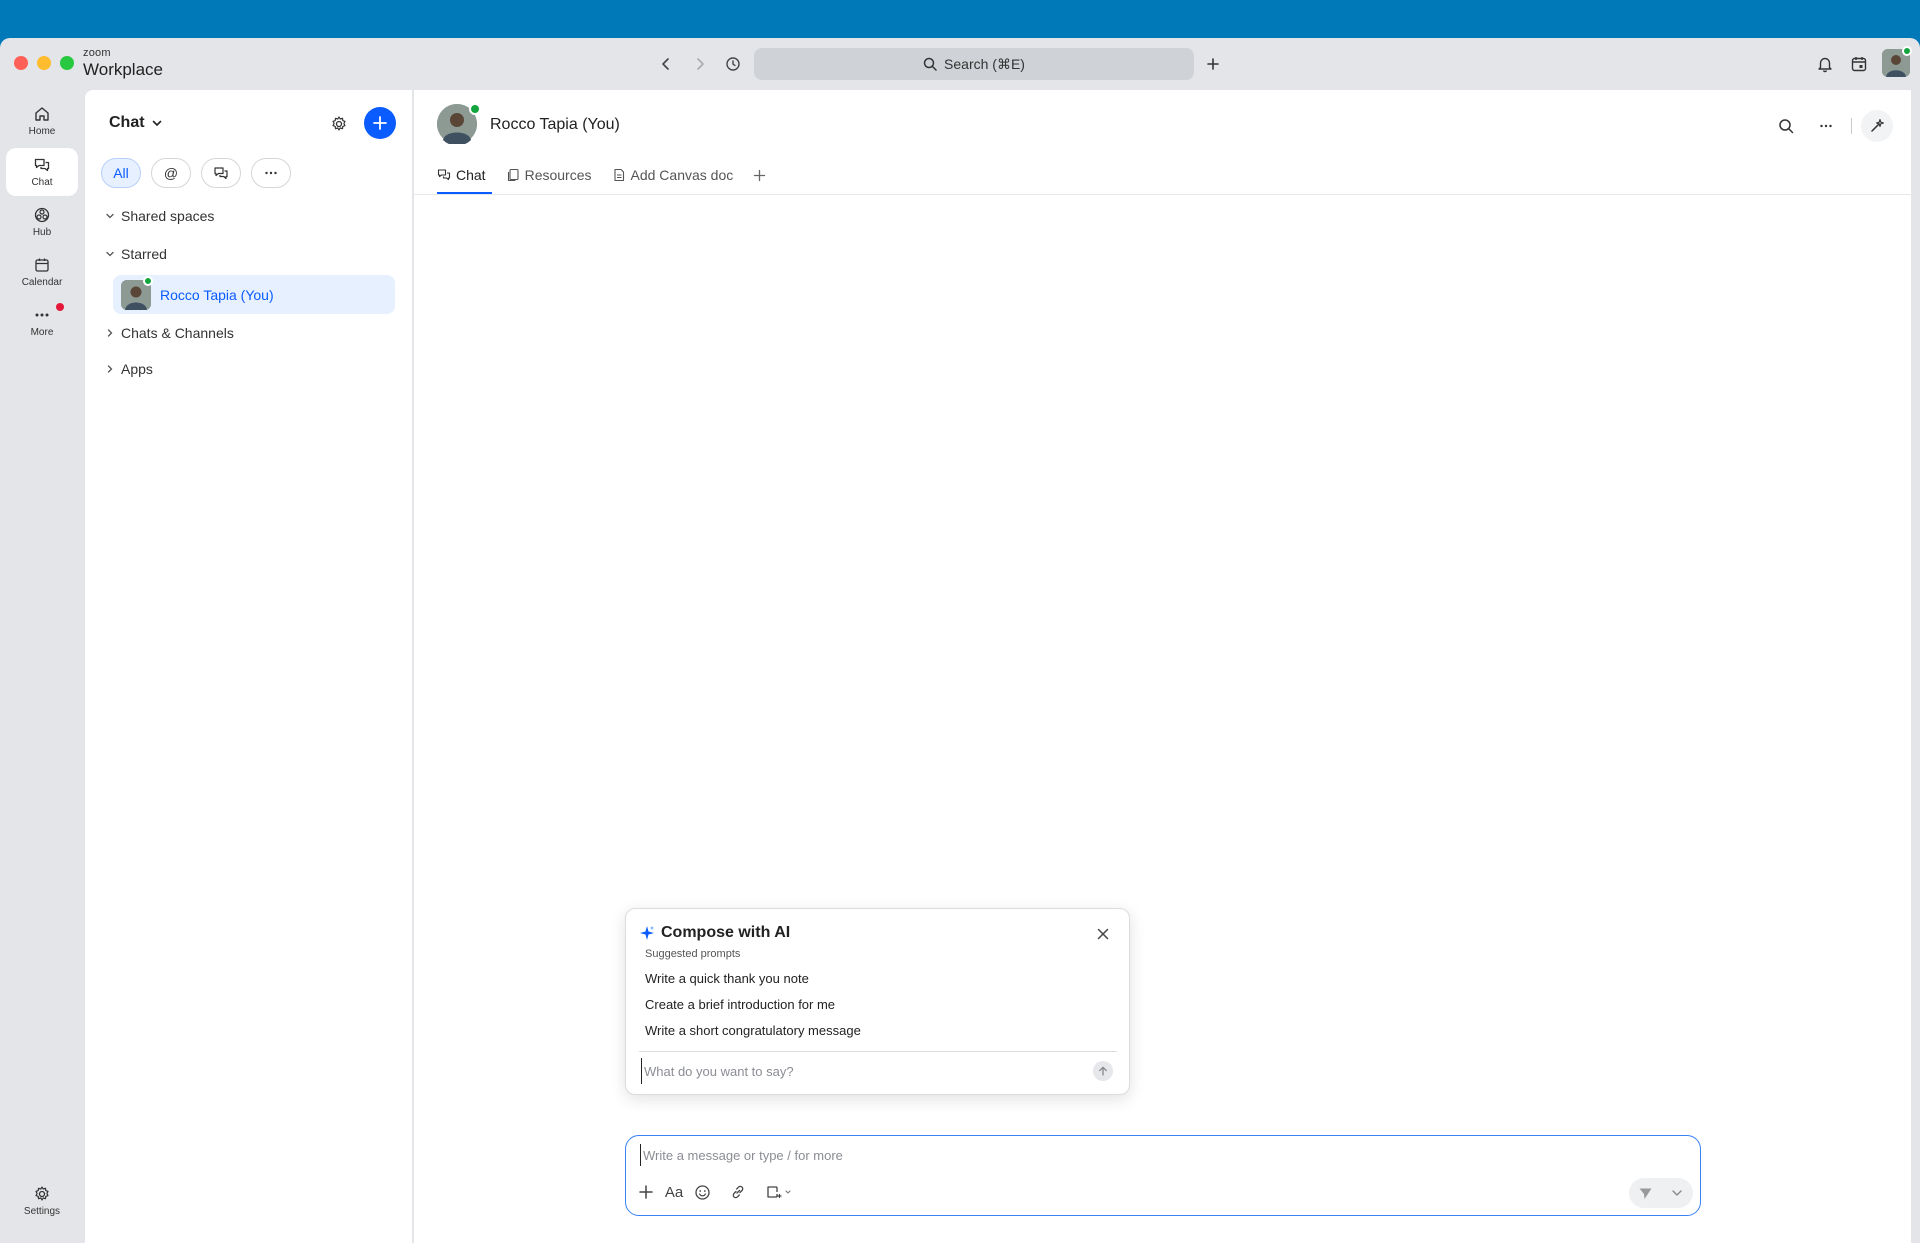 This screenshot has height=1243, width=1920. Describe the element at coordinates (1826, 126) in the screenshot. I see `conversation-more-button` at that location.